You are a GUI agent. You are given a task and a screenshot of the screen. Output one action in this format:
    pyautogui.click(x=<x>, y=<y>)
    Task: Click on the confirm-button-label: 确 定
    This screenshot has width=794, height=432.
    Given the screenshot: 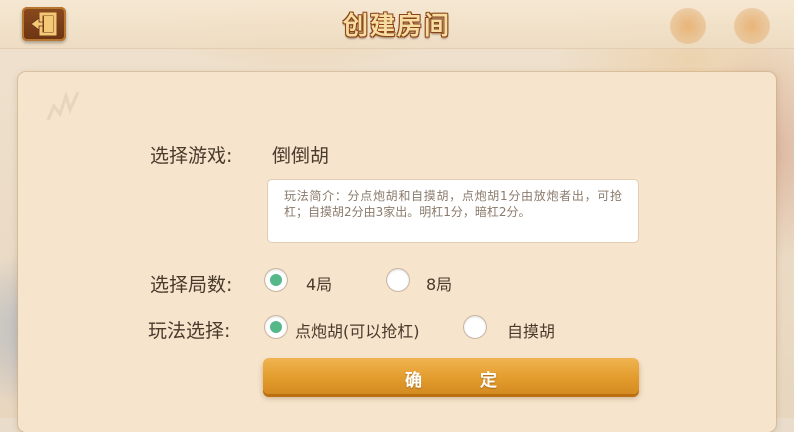 What is the action you would take?
    pyautogui.click(x=464, y=381)
    